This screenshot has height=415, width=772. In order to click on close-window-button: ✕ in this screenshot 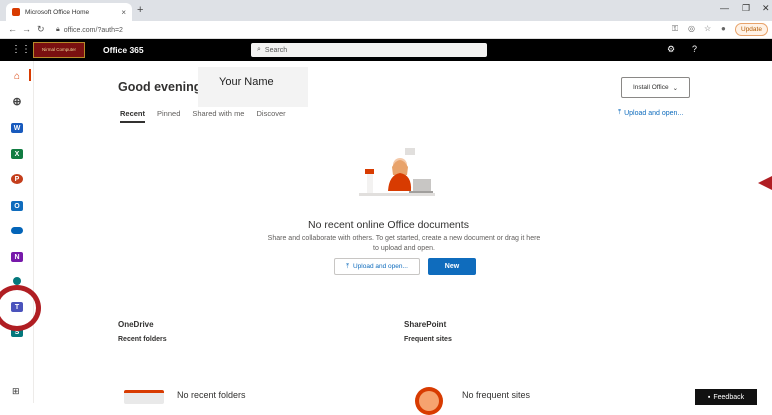, I will do `click(766, 8)`.